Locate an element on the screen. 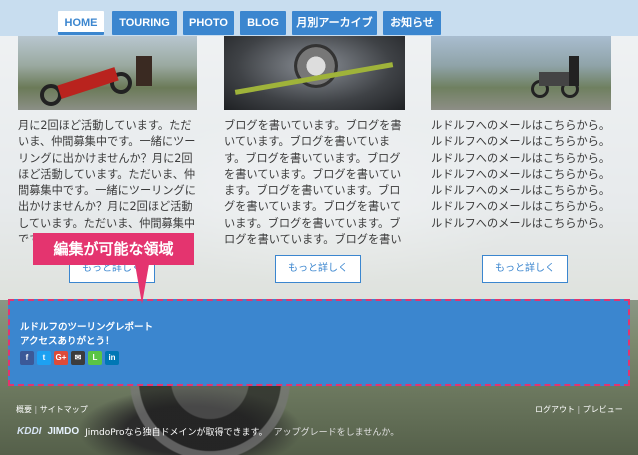 The image size is (638, 455). footer-preview-link: プレビュー is located at coordinates (603, 409).